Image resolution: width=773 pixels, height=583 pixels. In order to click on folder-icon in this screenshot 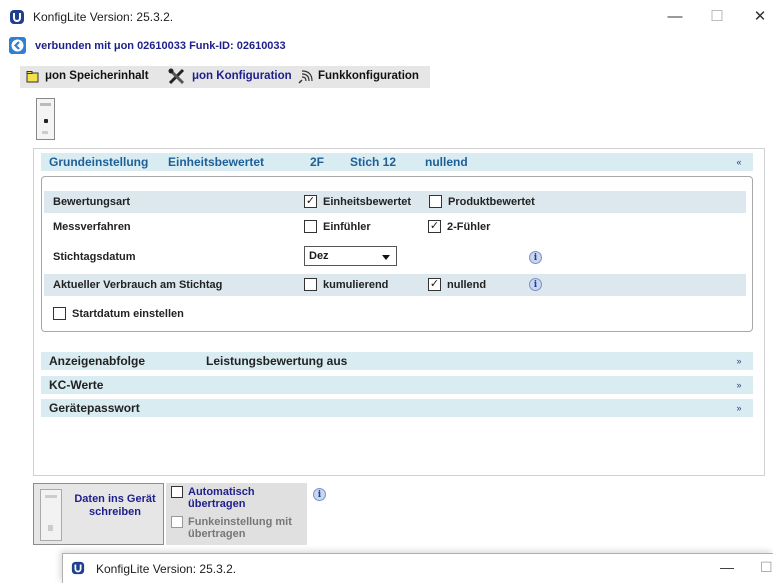, I will do `click(32, 77)`.